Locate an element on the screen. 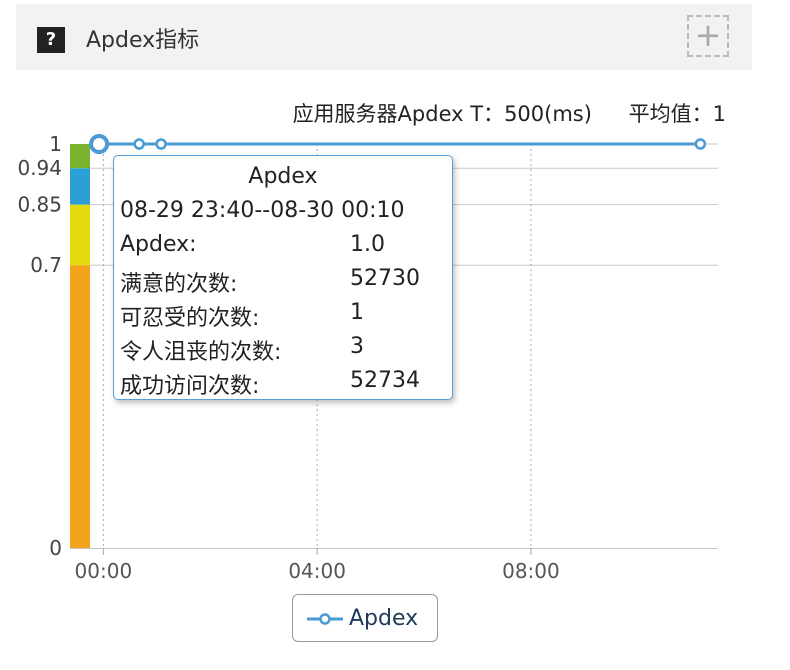 The height and width of the screenshot is (670, 790). tooltip-row-label: 可忍受的次数: is located at coordinates (190, 318).